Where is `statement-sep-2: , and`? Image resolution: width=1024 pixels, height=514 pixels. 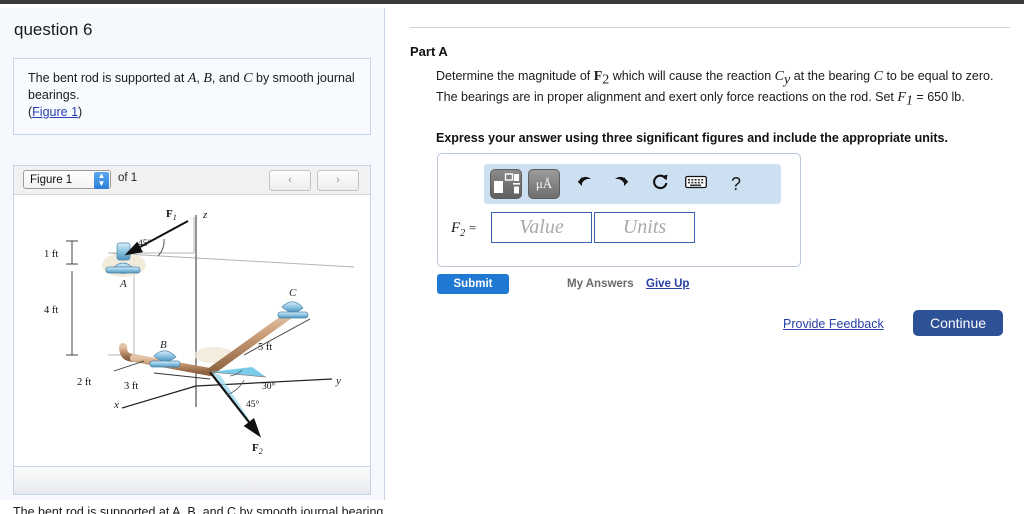 statement-sep-2: , and is located at coordinates (227, 78).